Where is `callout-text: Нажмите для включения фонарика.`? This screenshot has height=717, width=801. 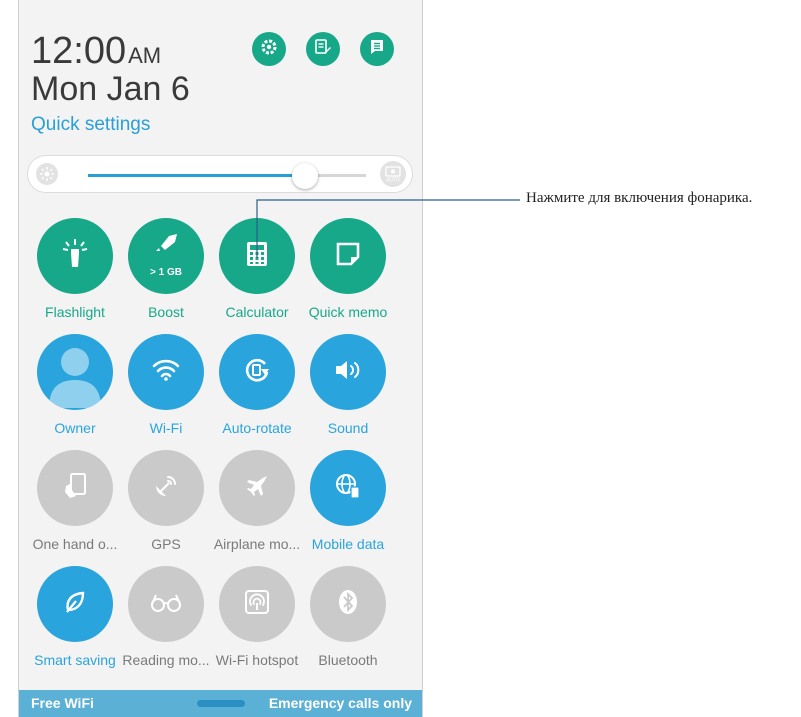 callout-text: Нажмите для включения фонарика. is located at coordinates (639, 198).